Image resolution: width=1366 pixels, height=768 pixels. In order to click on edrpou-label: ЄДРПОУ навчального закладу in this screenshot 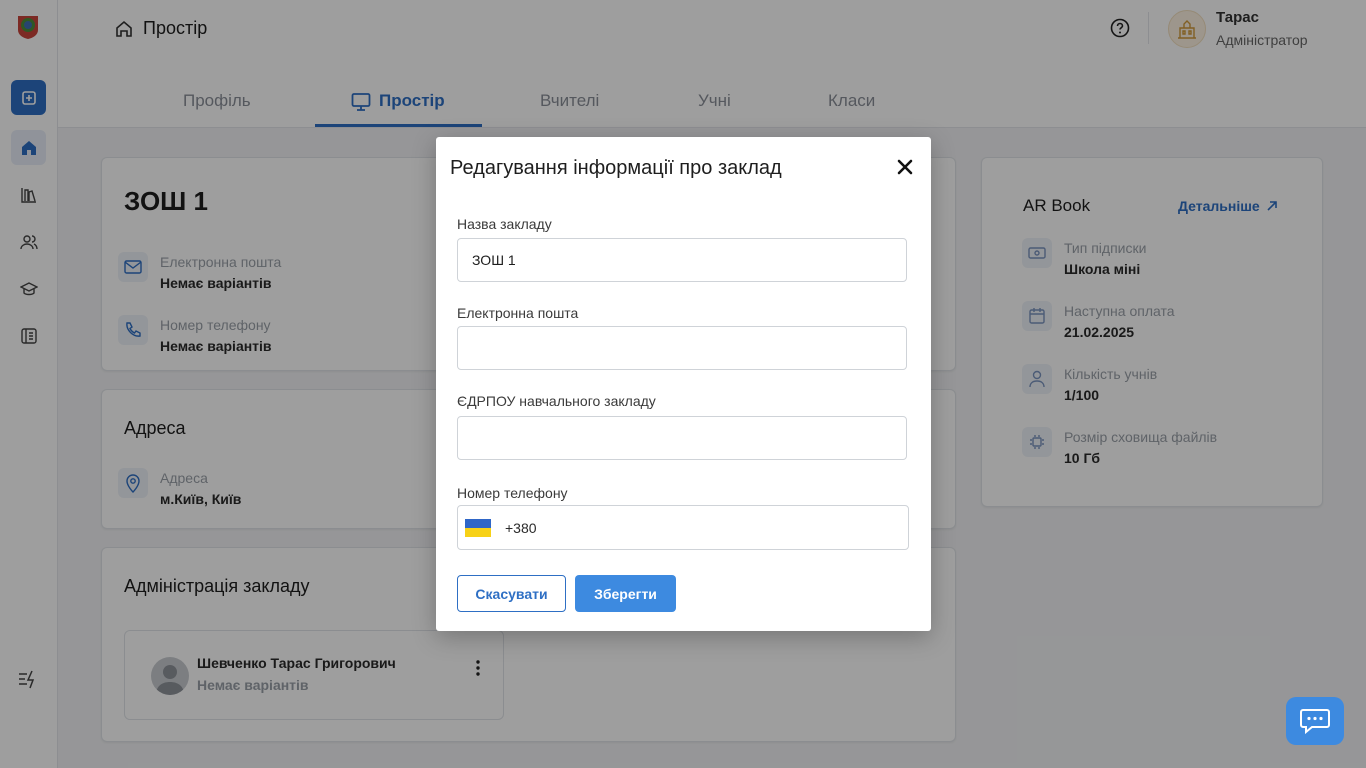, I will do `click(556, 401)`.